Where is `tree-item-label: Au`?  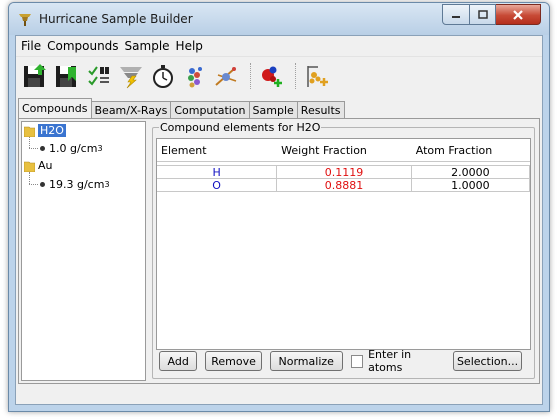
tree-item-label: Au is located at coordinates (45, 165).